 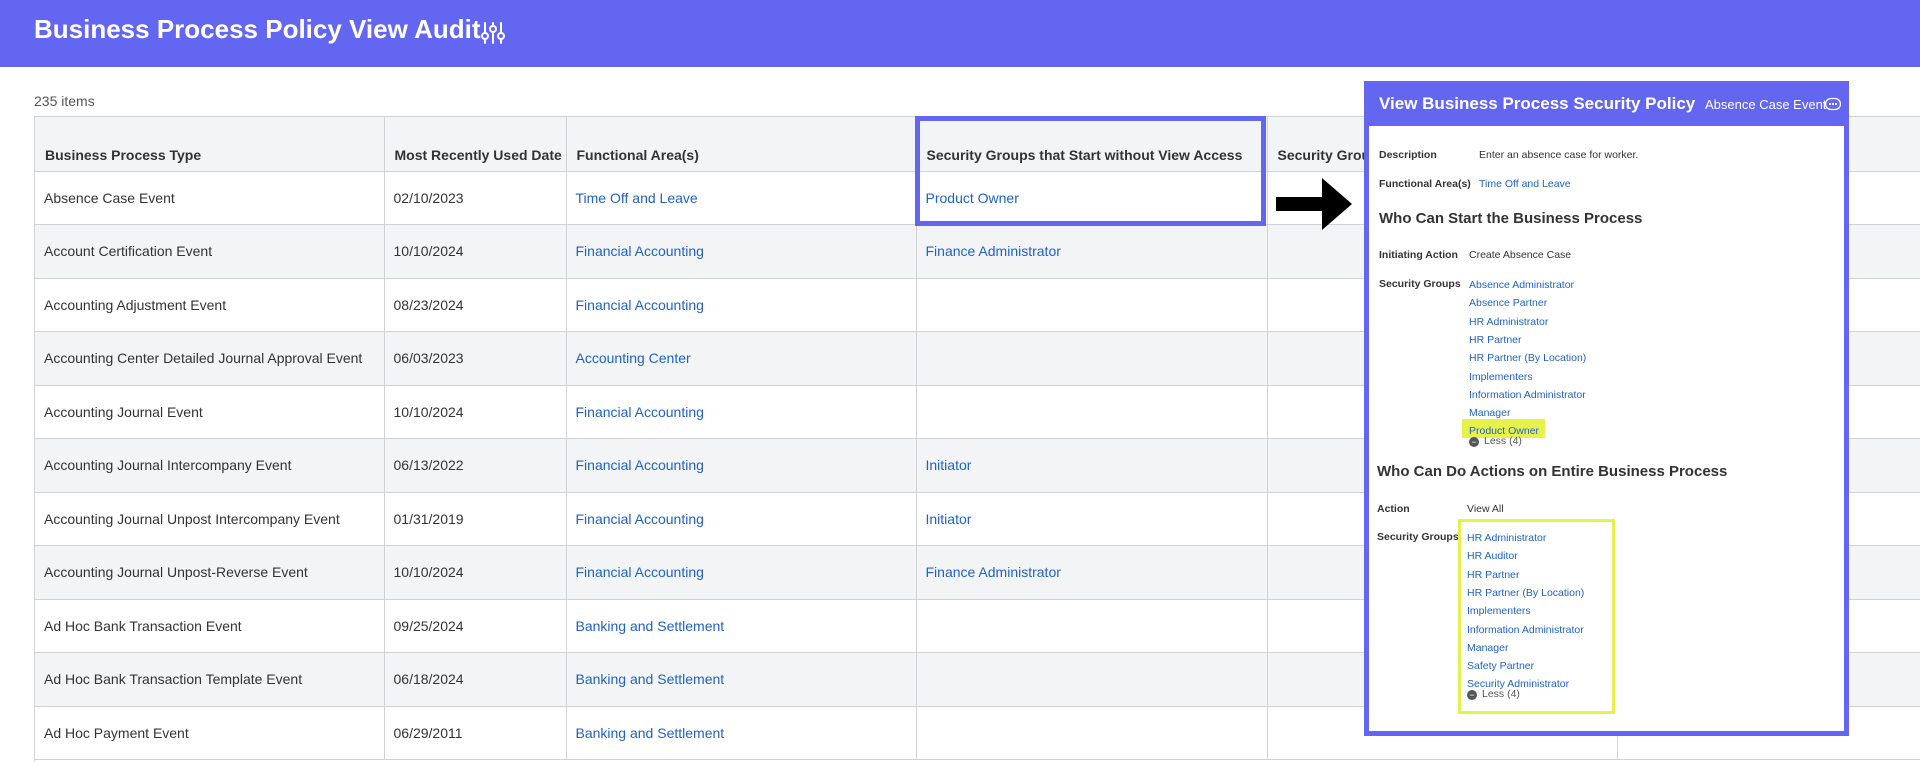 I want to click on table-cell-date: 06/29/2011, so click(x=475, y=733).